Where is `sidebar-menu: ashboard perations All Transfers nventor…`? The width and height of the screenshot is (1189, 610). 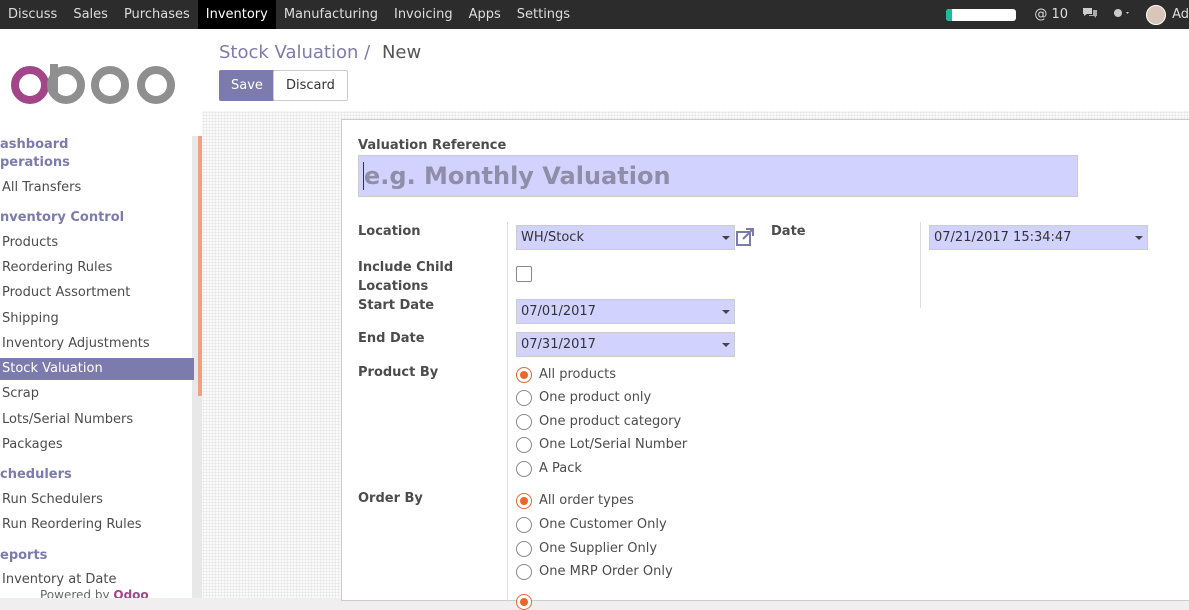 sidebar-menu: ashboard perations All Transfers nventor… is located at coordinates (97, 367).